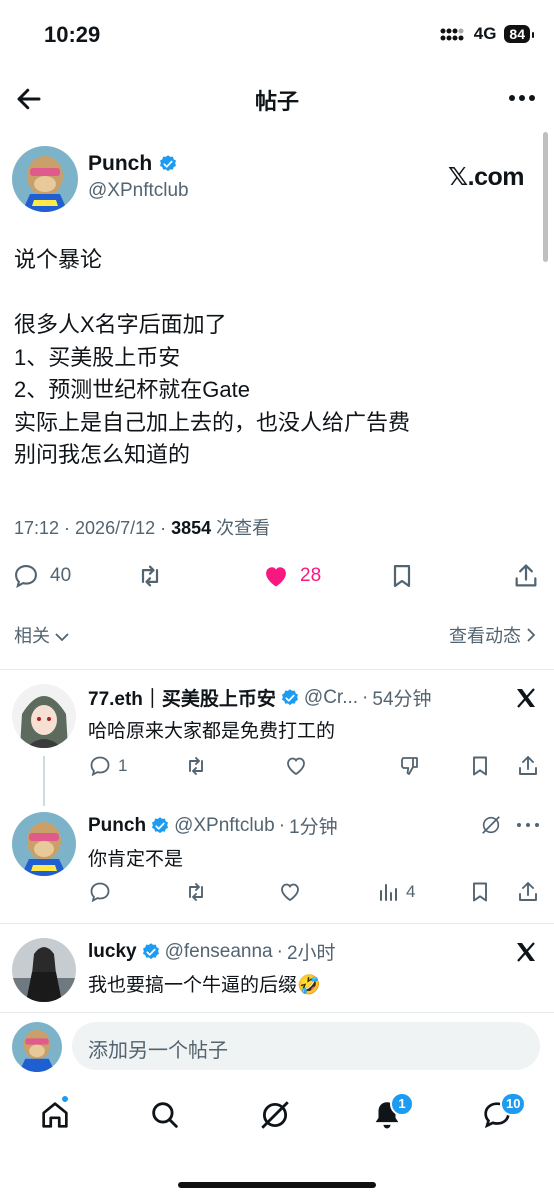  Describe the element at coordinates (484, 636) in the screenshot. I see `view-activity-label: 查看动态` at that location.